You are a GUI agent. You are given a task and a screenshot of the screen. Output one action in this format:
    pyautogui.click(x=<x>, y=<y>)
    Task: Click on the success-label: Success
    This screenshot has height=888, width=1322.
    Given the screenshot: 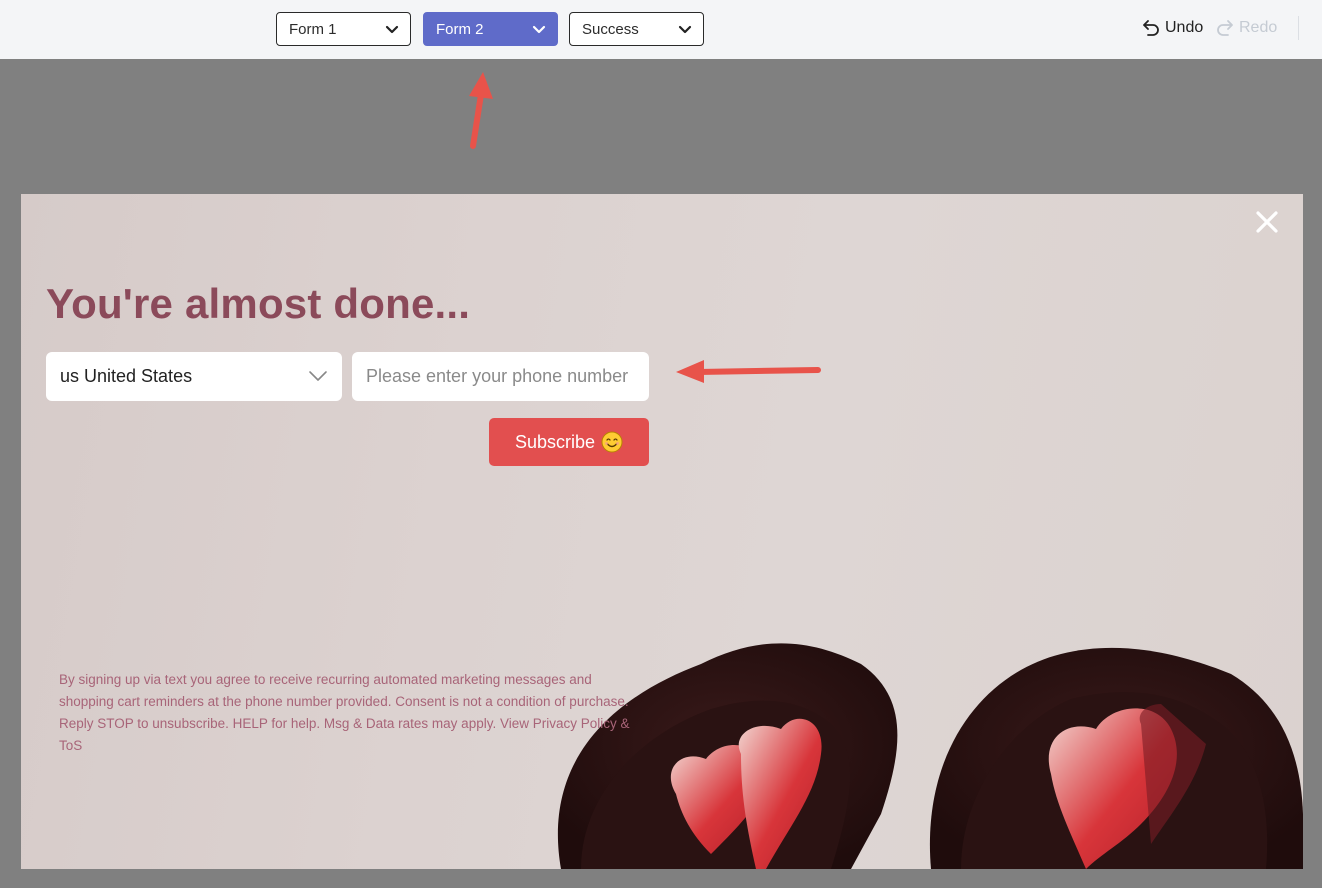 What is the action you would take?
    pyautogui.click(x=610, y=29)
    